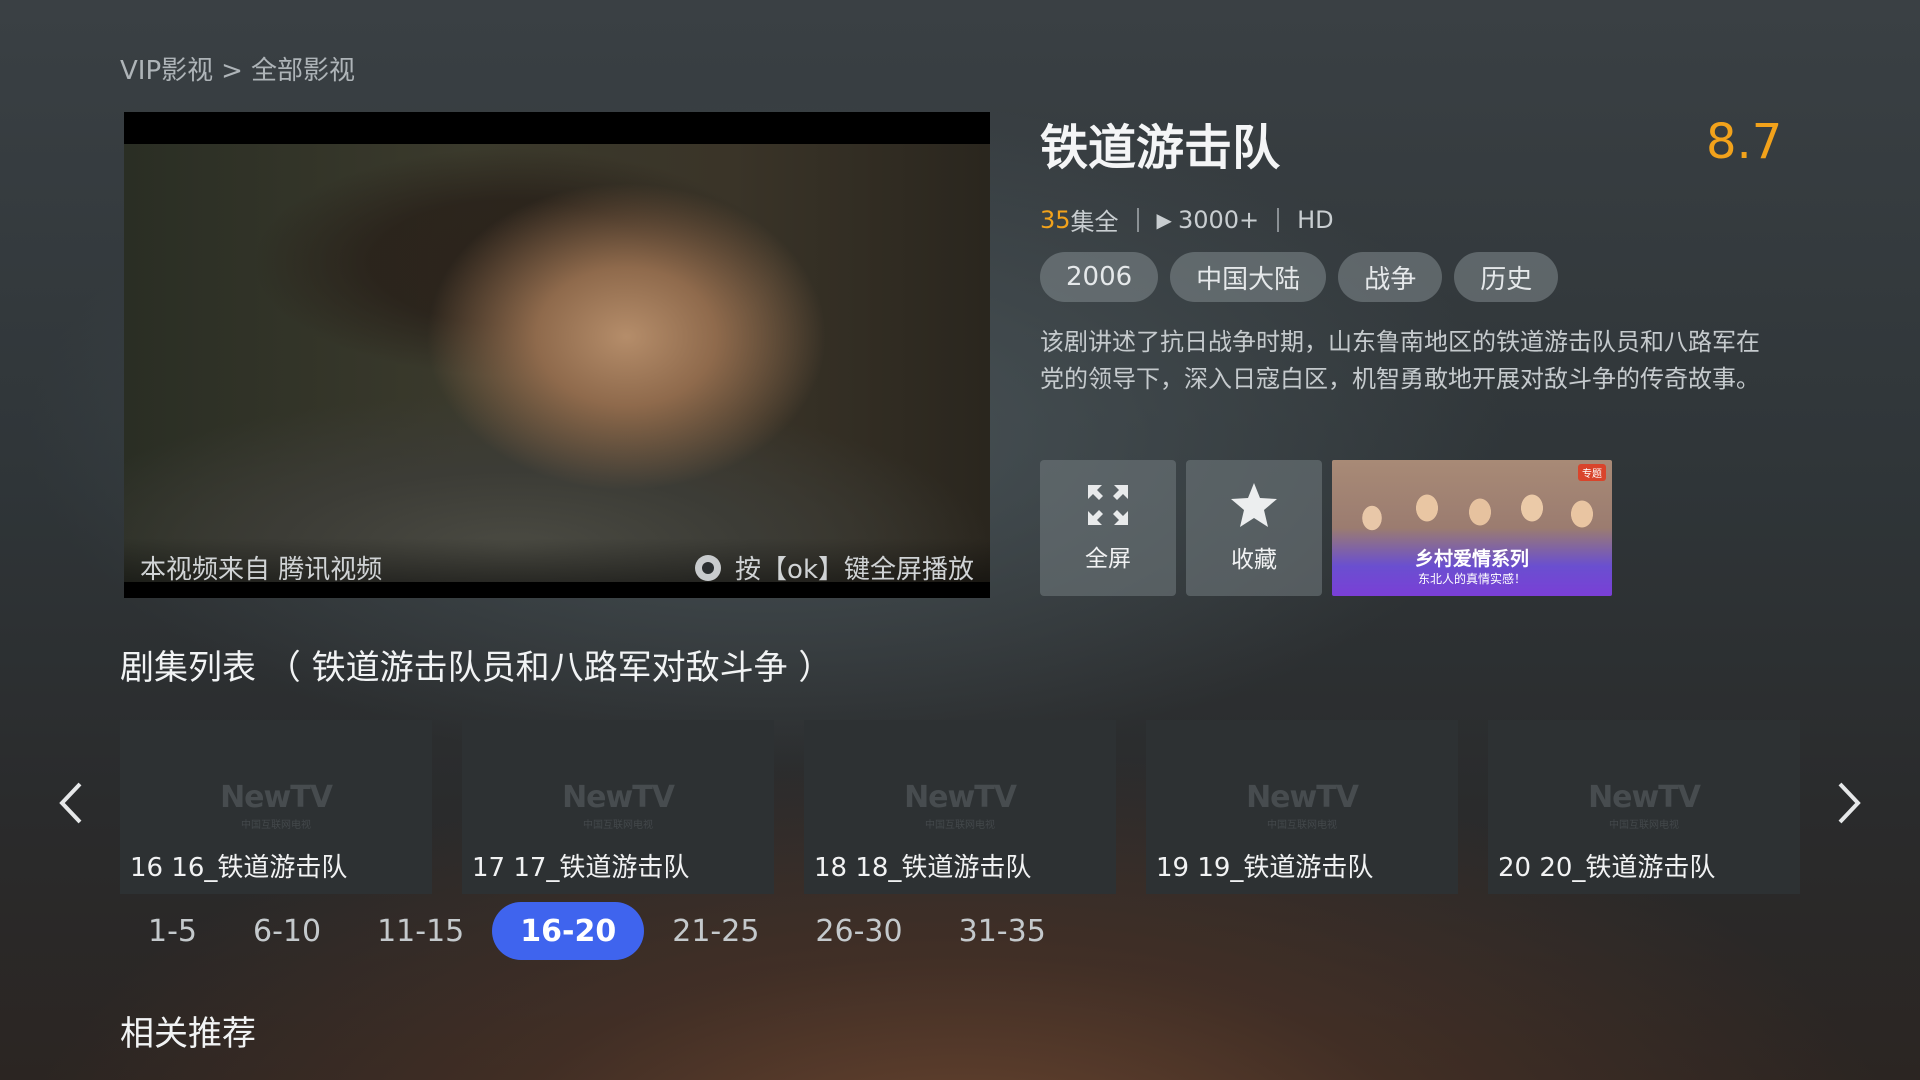  I want to click on fullscreen-button: 全屏, so click(1108, 528).